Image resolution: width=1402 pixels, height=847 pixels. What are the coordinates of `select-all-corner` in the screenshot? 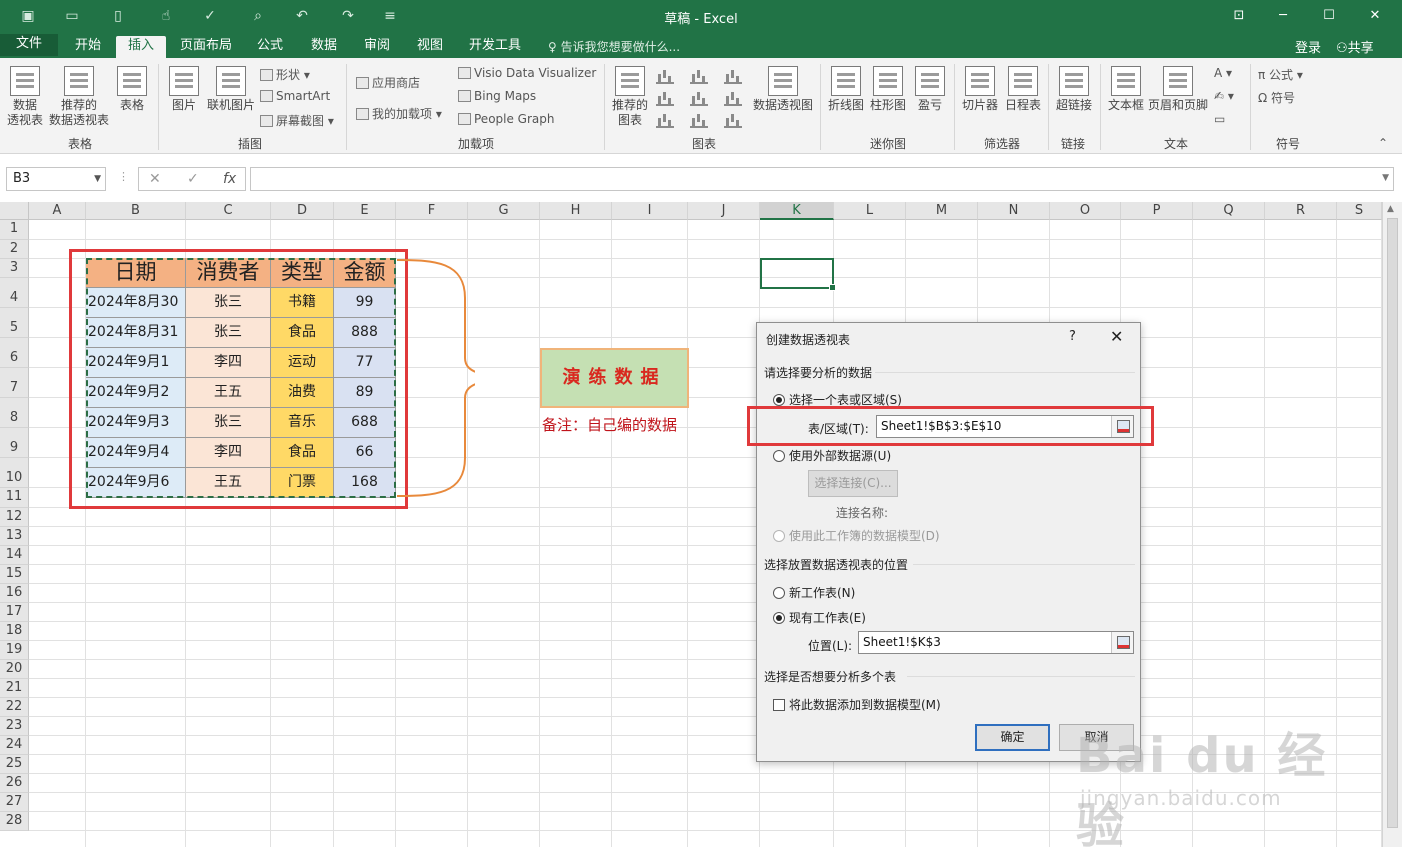 It's located at (14, 211).